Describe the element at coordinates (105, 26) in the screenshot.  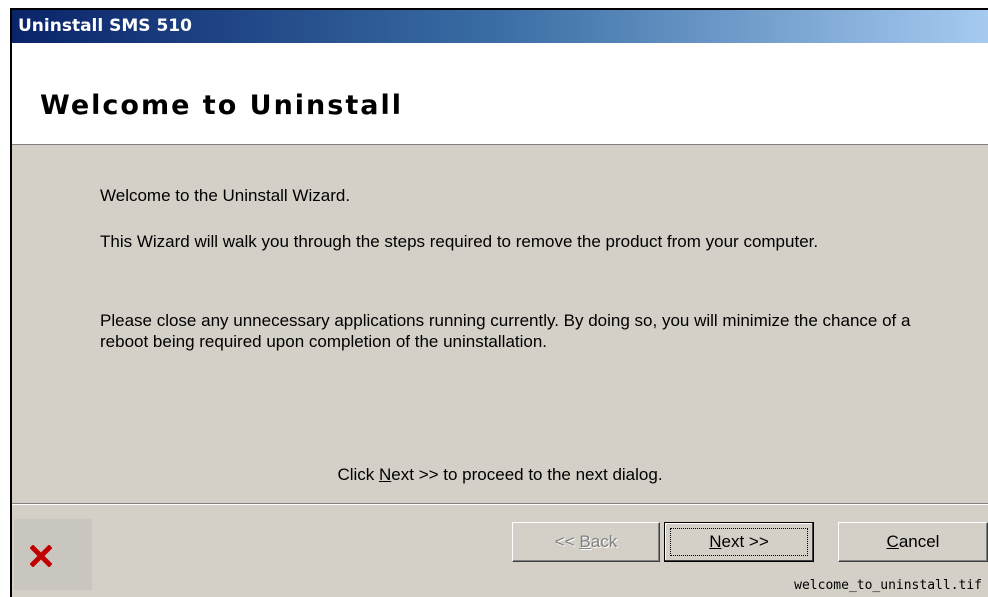
I see `window-title: Uninstall SMS 510` at that location.